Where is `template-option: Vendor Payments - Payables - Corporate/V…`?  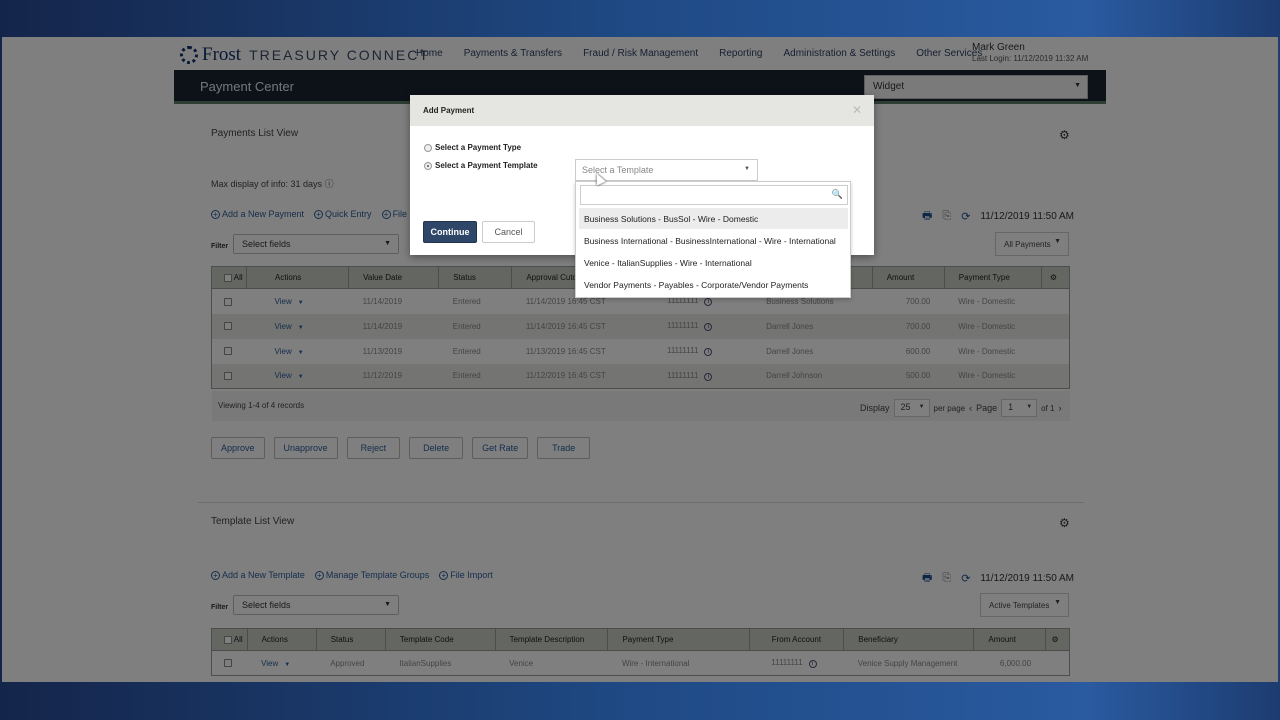
template-option: Vendor Payments - Payables - Corporate/V… is located at coordinates (713, 284).